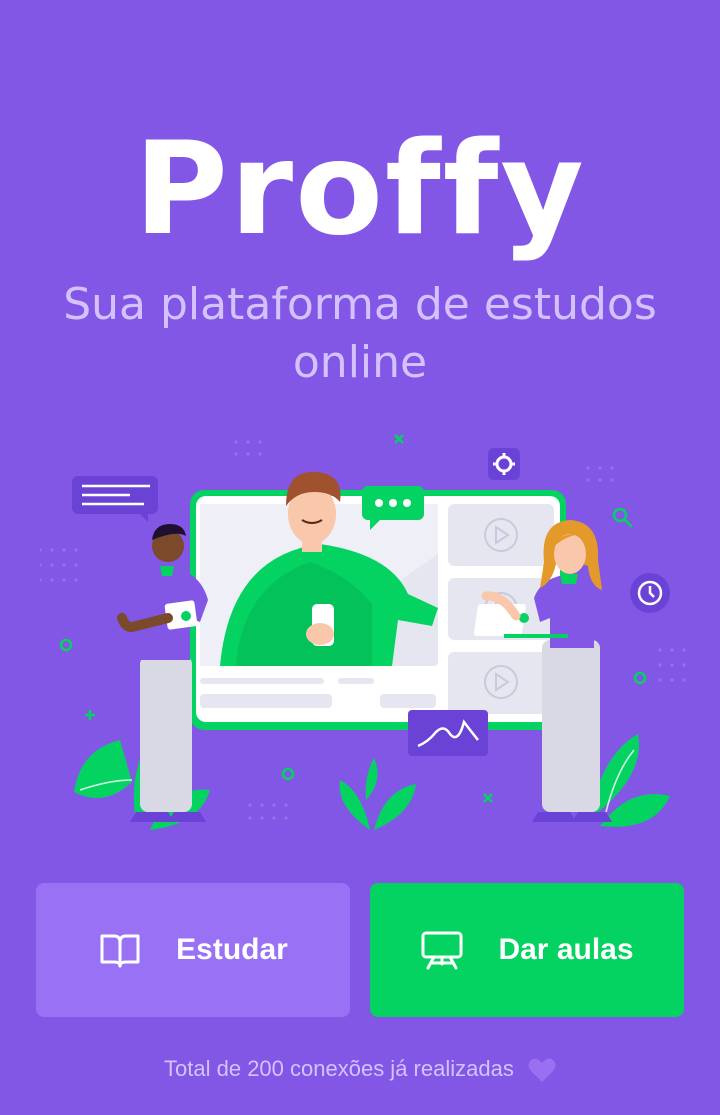 The width and height of the screenshot is (720, 1115). What do you see at coordinates (360, 333) in the screenshot?
I see `app-subtitle: Sua plataforma de estudos online` at bounding box center [360, 333].